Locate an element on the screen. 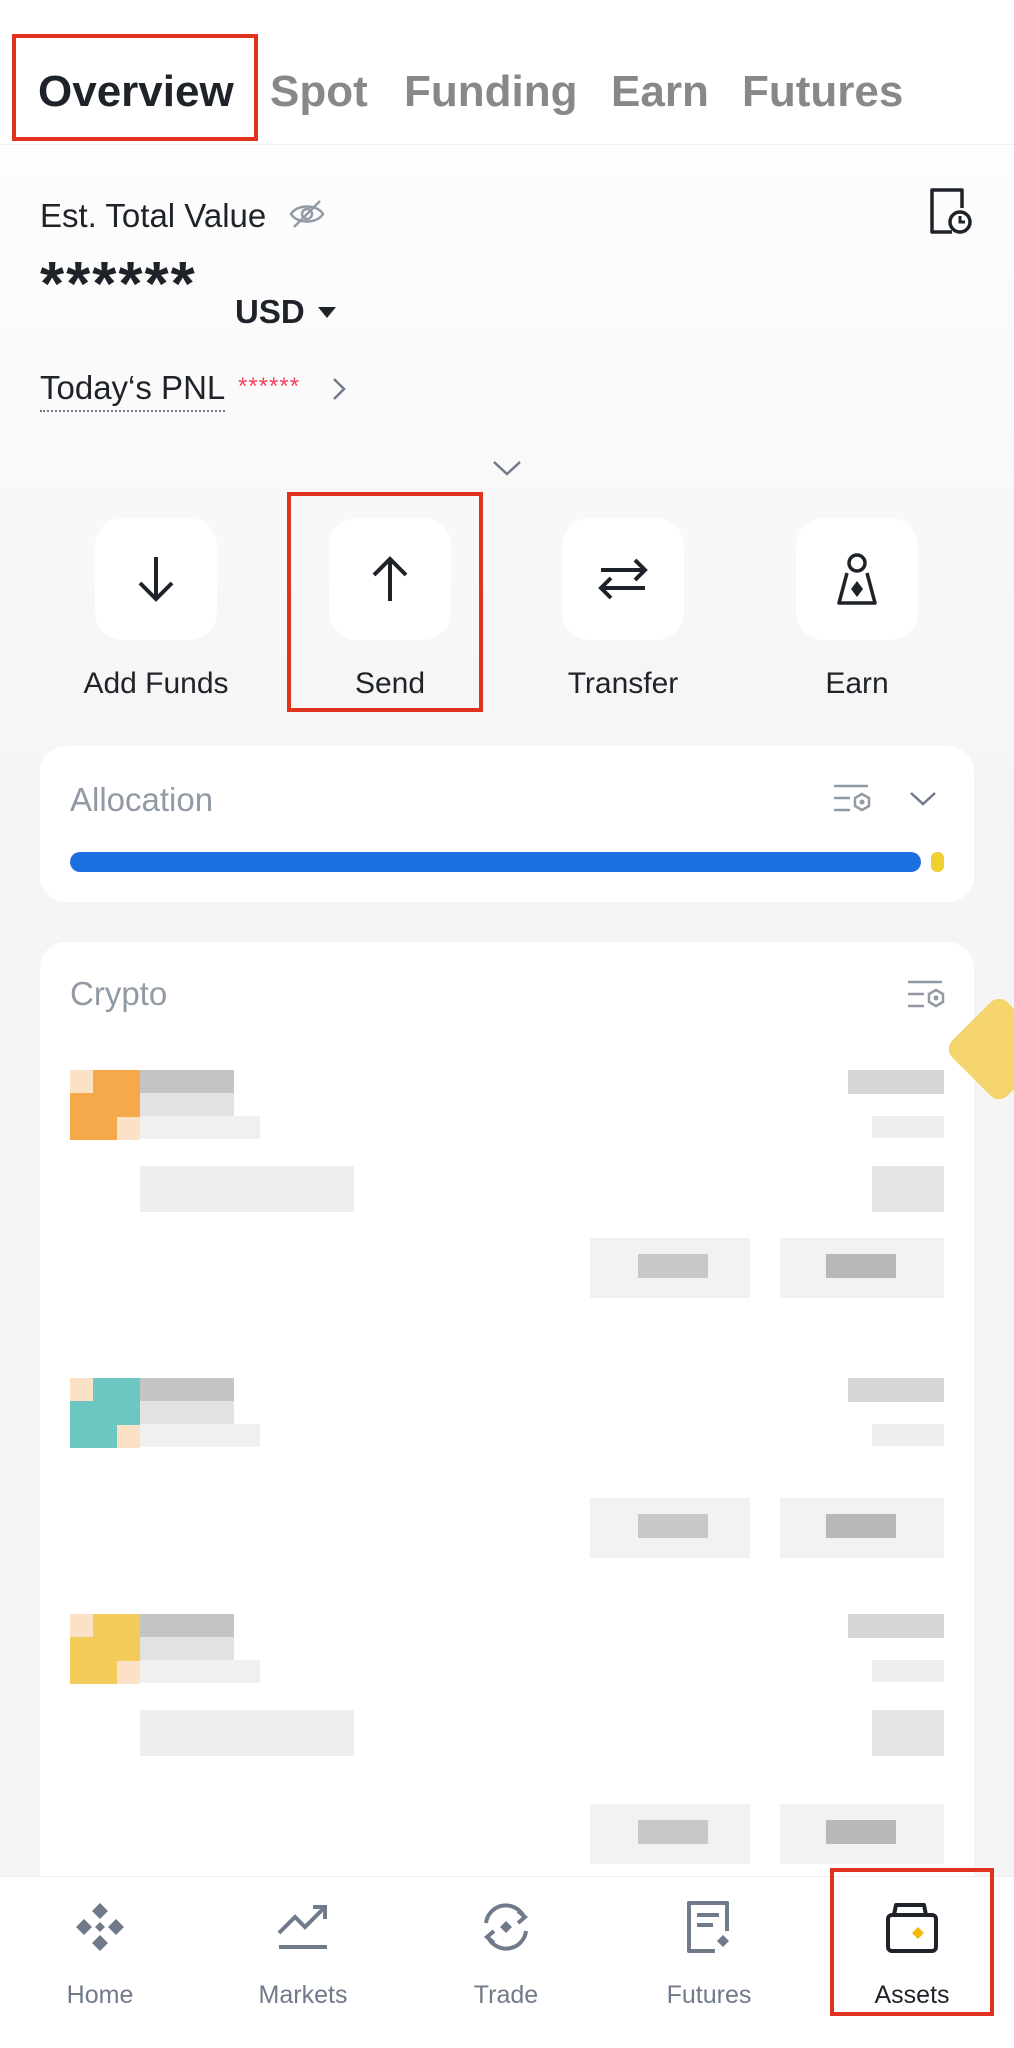 This screenshot has height=2048, width=1014. asset-tabs: Overview Spot Funding Earn Futures is located at coordinates (507, 72).